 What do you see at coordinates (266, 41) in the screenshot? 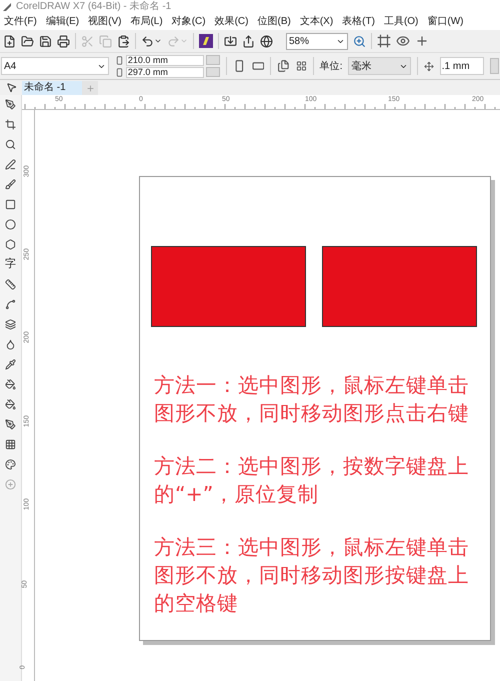
I see `globe-icon` at bounding box center [266, 41].